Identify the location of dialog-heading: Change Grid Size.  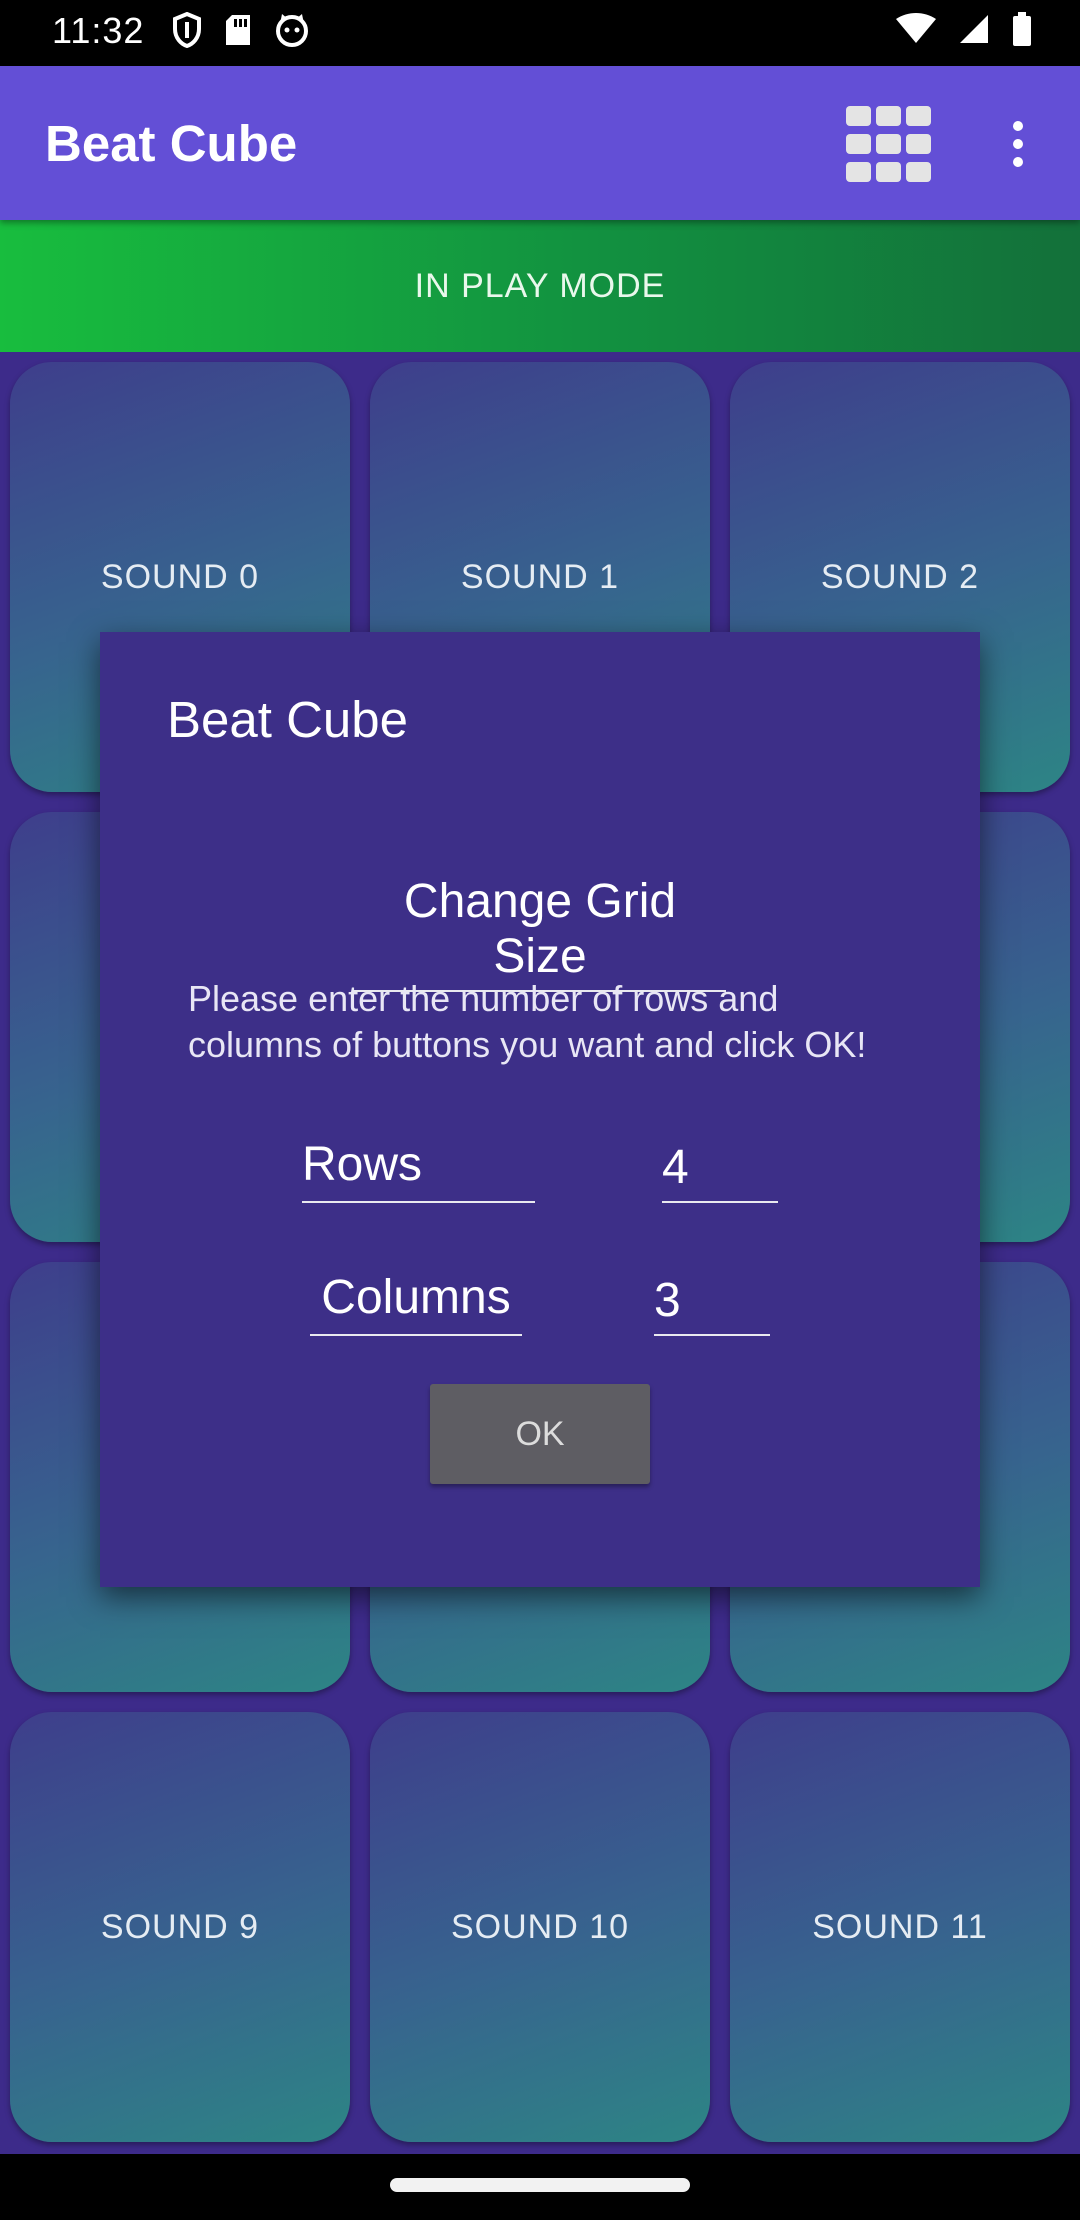
(540, 933).